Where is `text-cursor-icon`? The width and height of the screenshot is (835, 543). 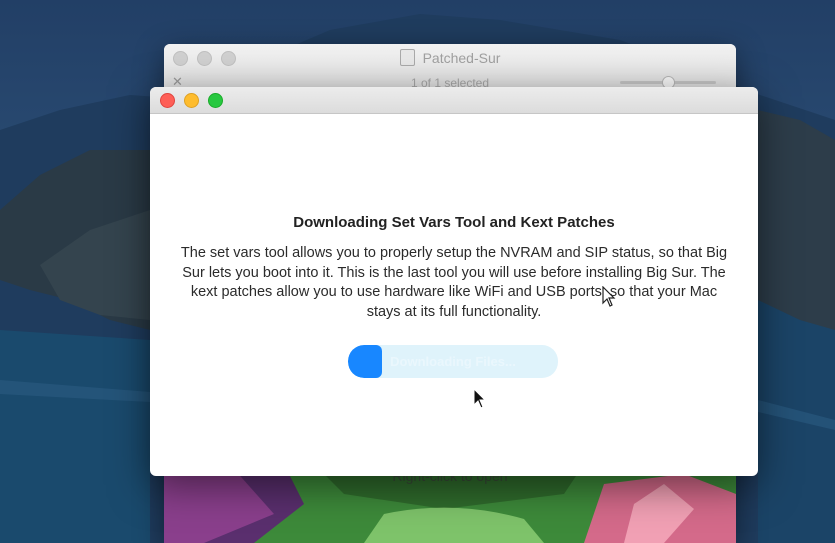 text-cursor-icon is located at coordinates (609, 296).